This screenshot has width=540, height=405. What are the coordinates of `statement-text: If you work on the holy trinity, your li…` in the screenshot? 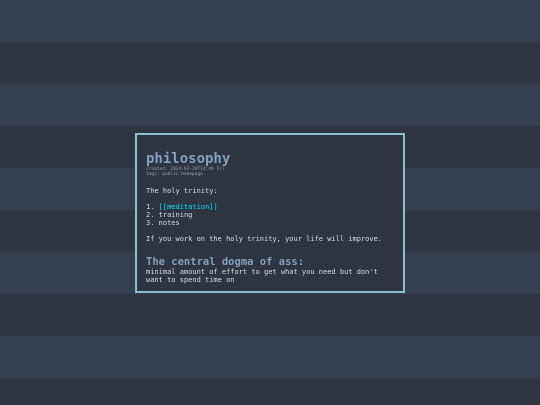 It's located at (264, 239).